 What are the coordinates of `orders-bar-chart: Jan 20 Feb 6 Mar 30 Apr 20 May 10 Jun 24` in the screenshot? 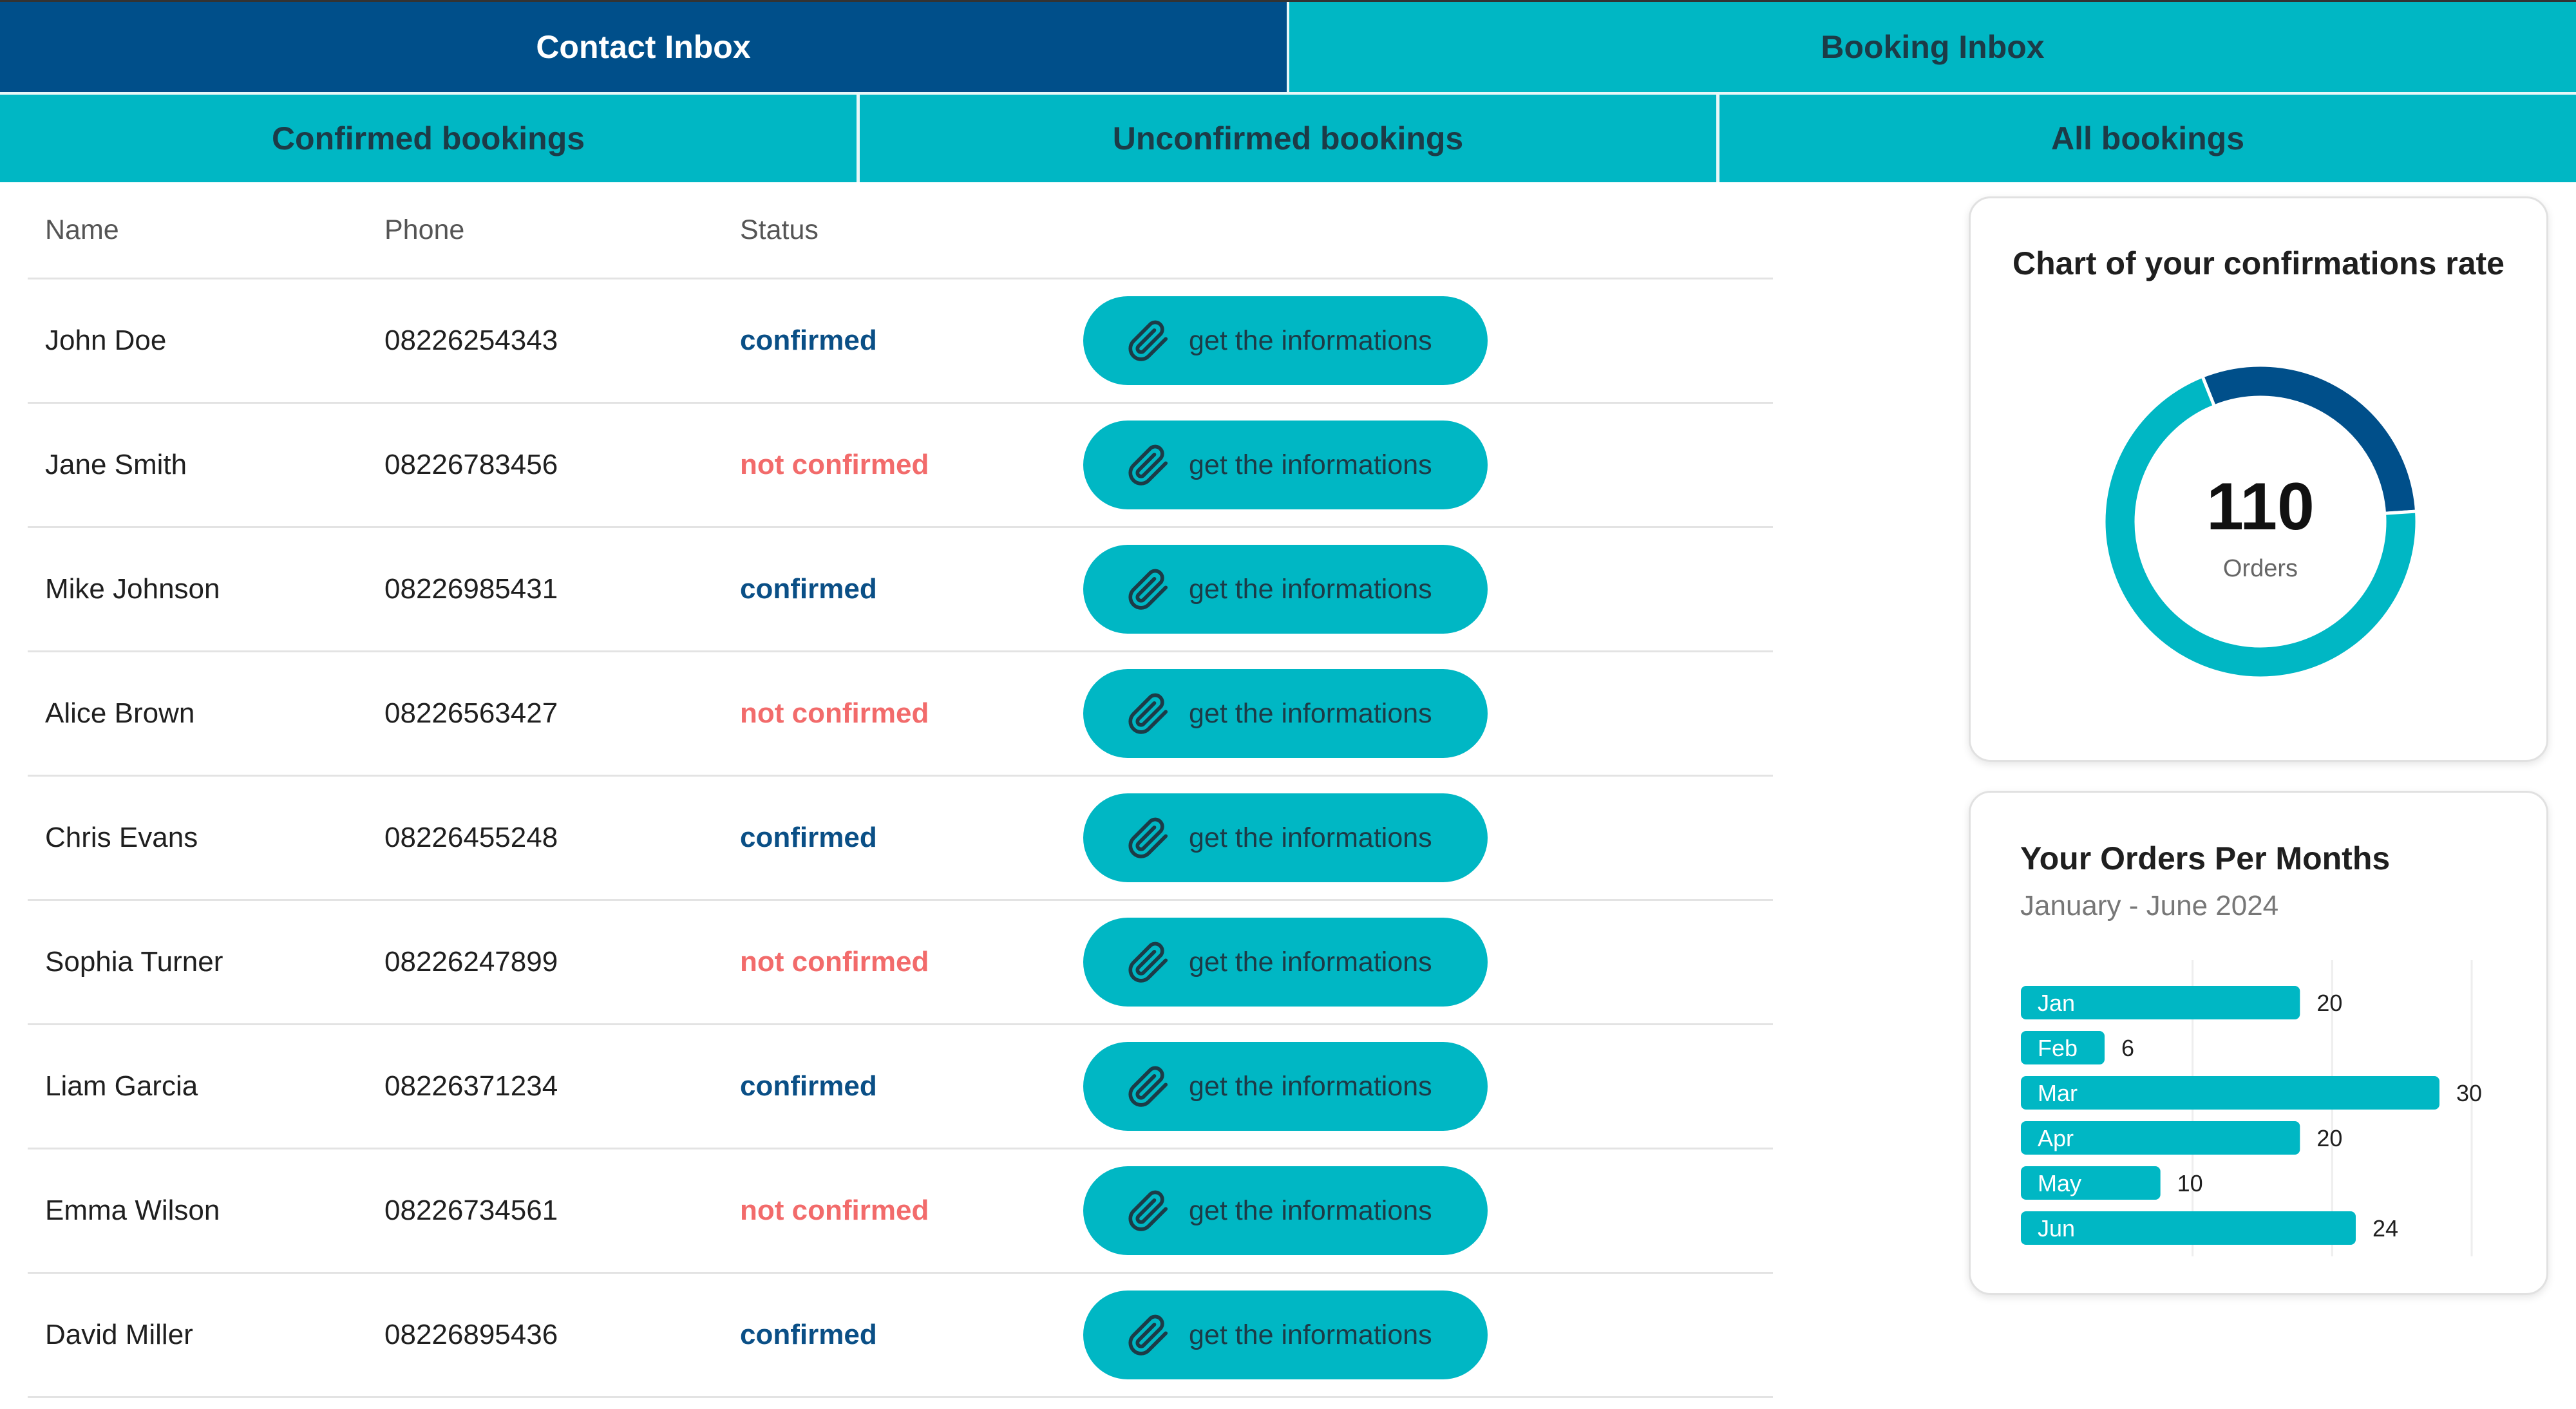 It's located at (2251, 1108).